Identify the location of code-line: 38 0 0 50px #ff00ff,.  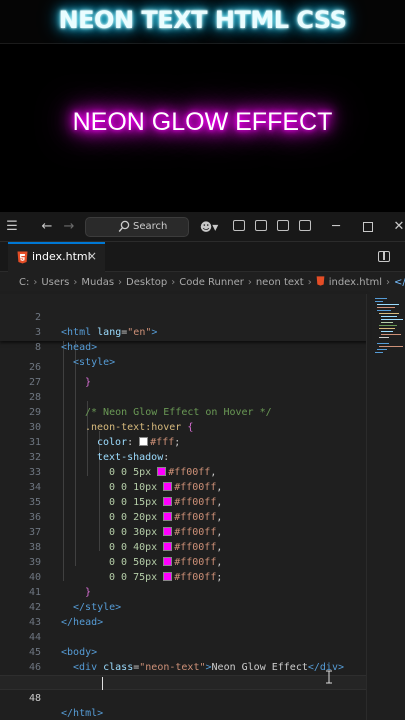
(184, 546).